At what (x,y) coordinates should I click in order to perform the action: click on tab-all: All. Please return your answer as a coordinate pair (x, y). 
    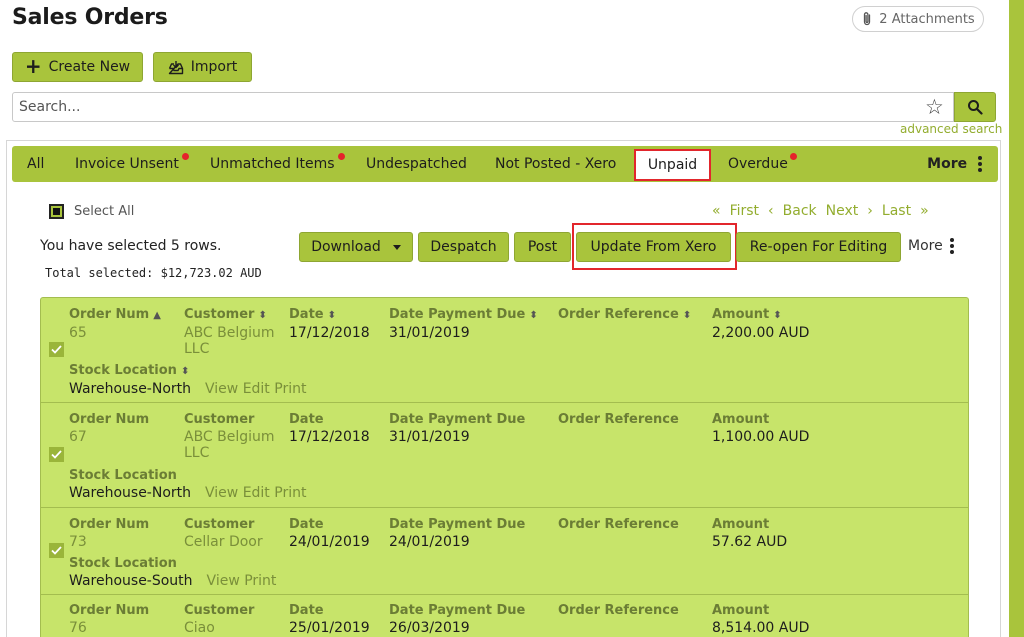
    Looking at the image, I should click on (35, 164).